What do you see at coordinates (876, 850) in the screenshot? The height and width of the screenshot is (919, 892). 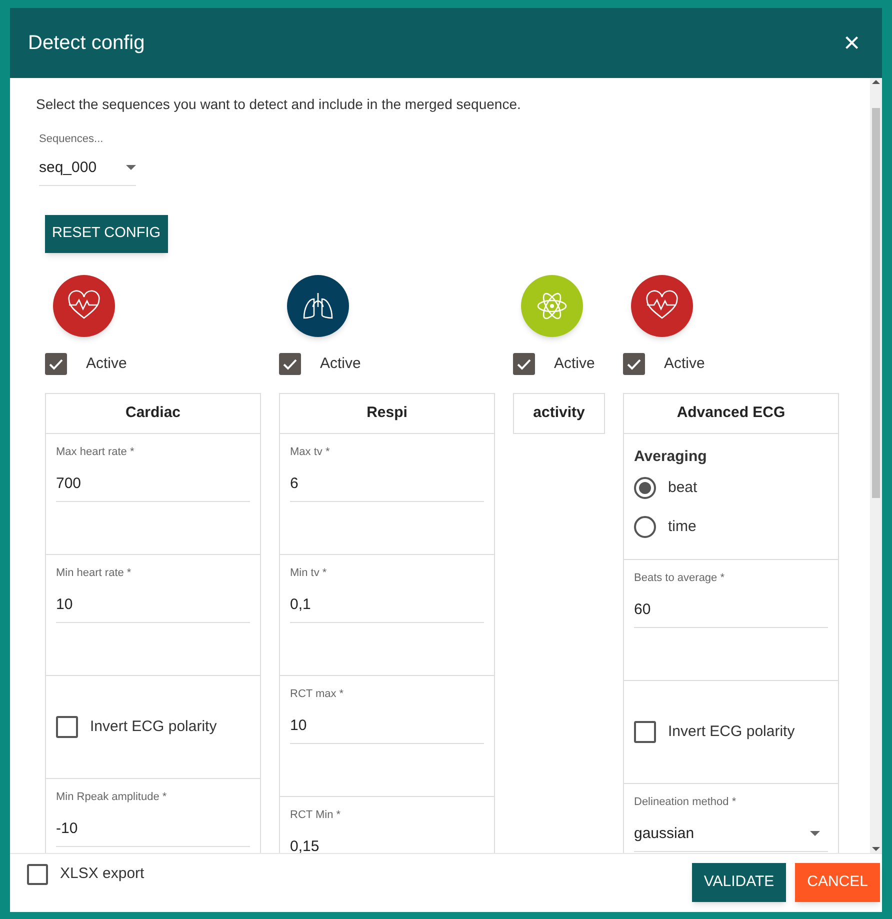 I see `scroll-down-icon` at bounding box center [876, 850].